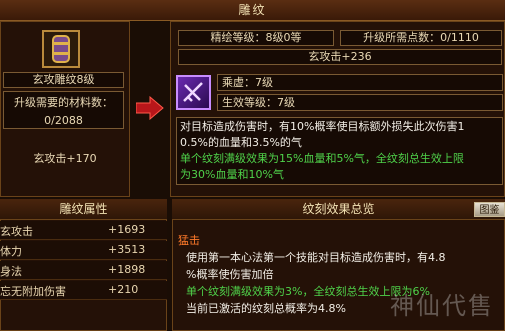  What do you see at coordinates (63, 120) in the screenshot?
I see `materials-value: 0/2088` at bounding box center [63, 120].